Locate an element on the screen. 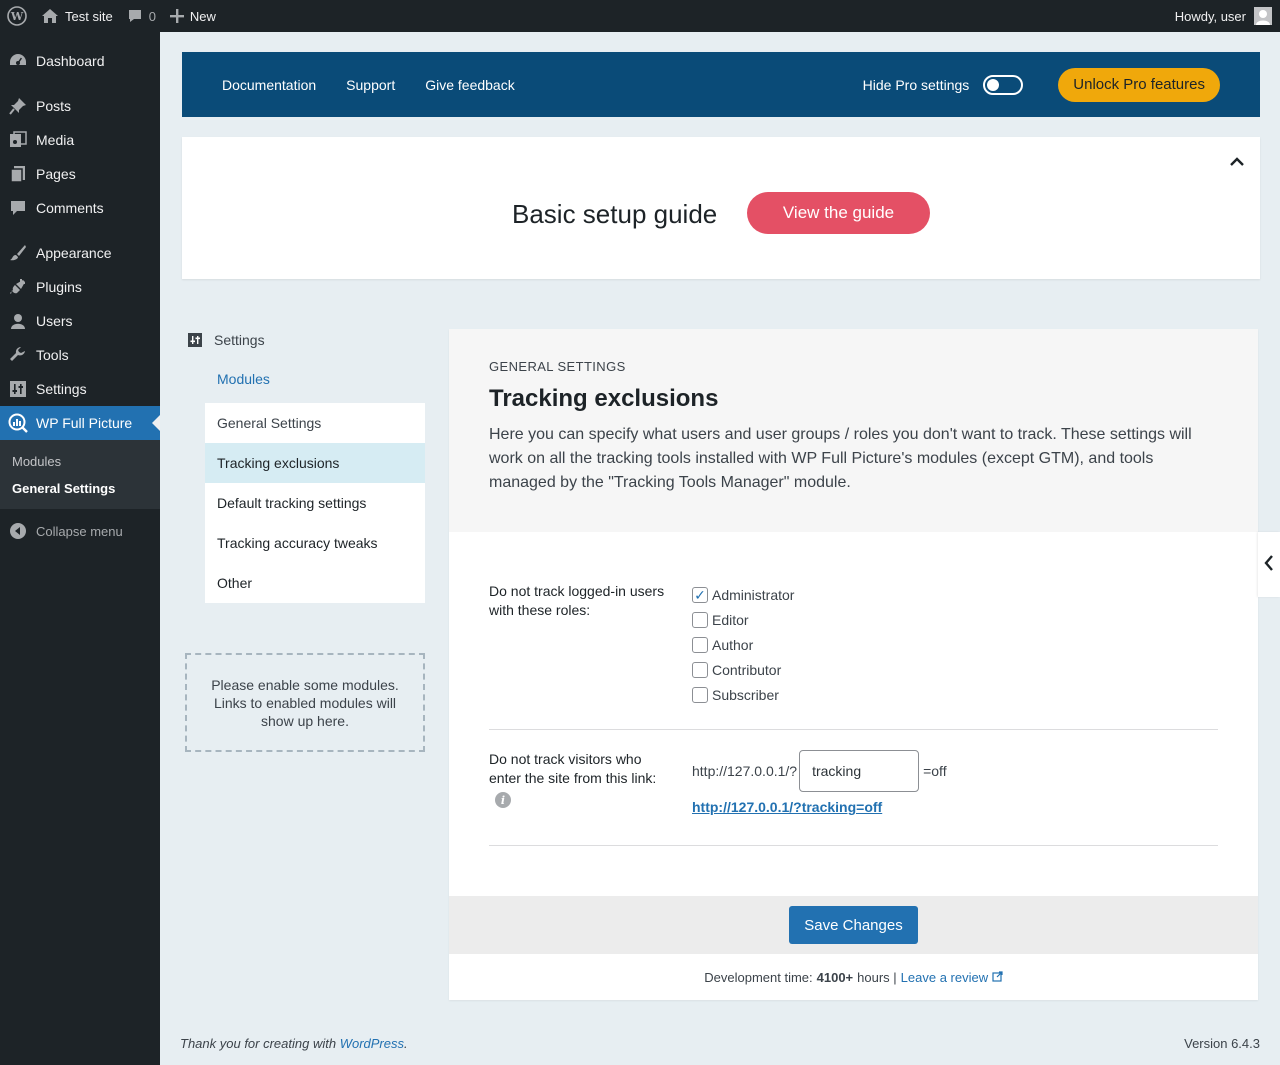 The width and height of the screenshot is (1280, 1065). collapse-menu-button: Collapse menu is located at coordinates (80, 531).